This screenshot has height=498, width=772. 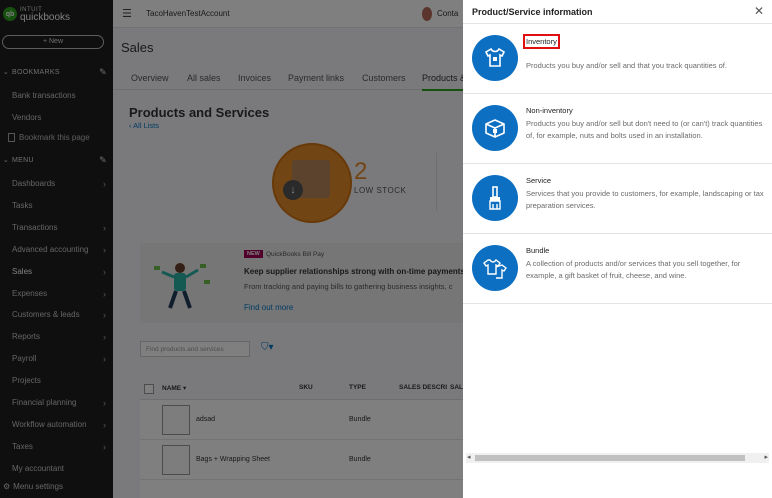 What do you see at coordinates (538, 250) in the screenshot?
I see `option-bundle-name: Bundle` at bounding box center [538, 250].